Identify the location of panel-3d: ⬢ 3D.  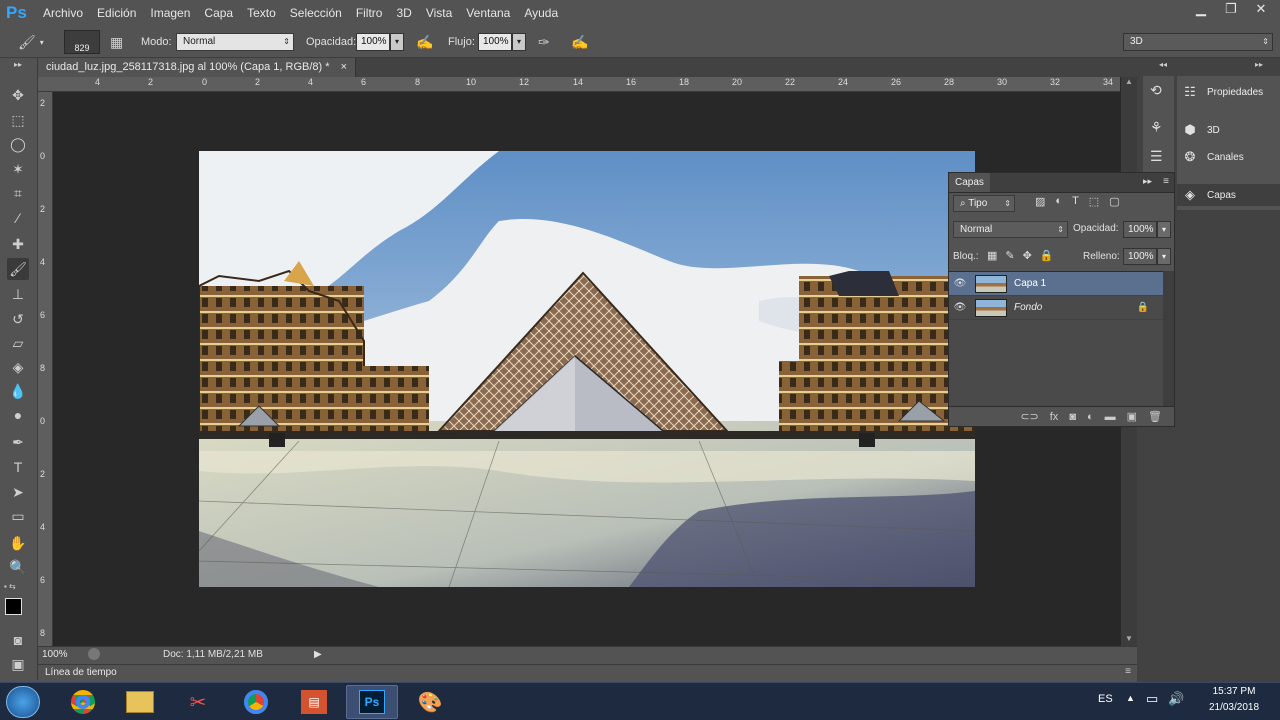
(1200, 130).